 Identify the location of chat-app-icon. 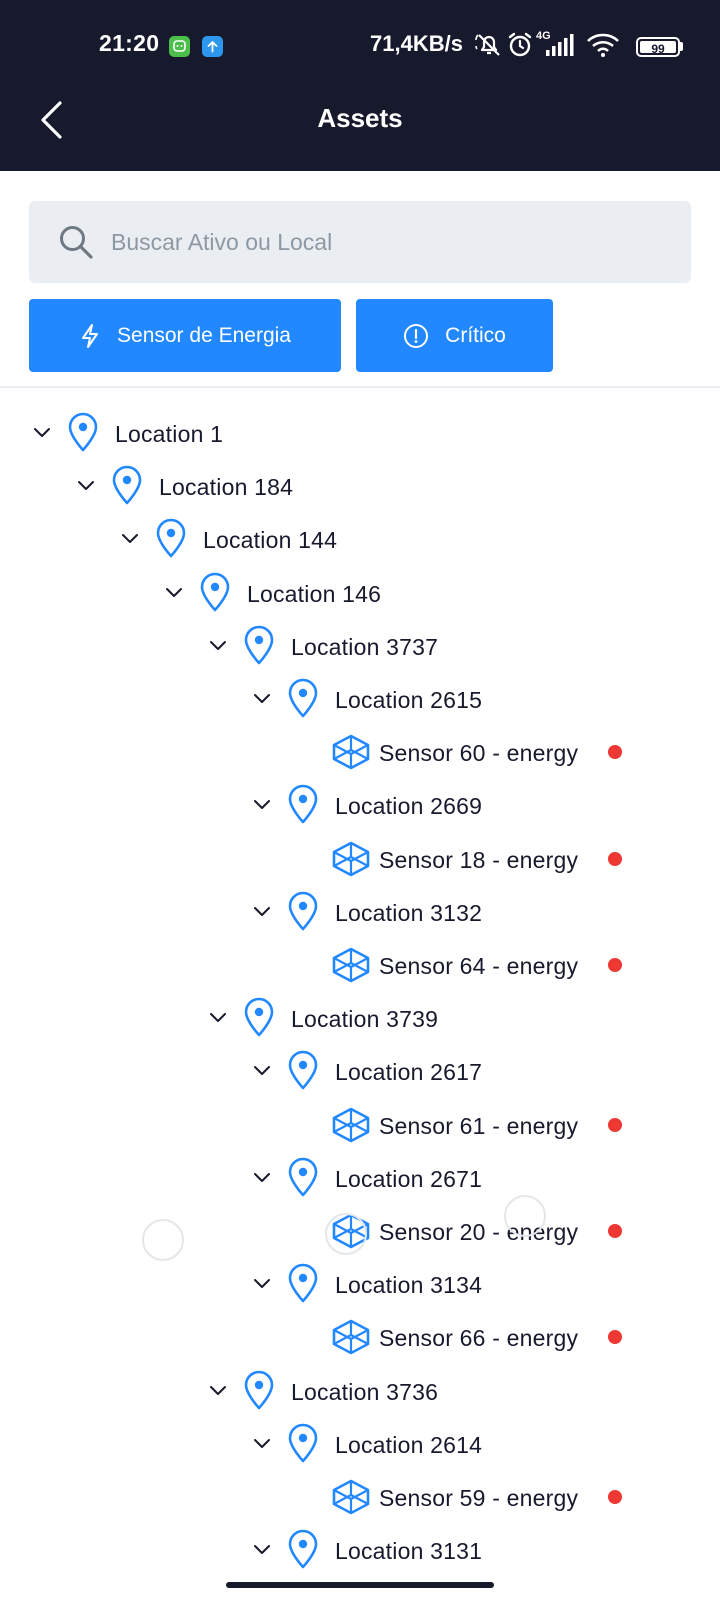
(179, 46).